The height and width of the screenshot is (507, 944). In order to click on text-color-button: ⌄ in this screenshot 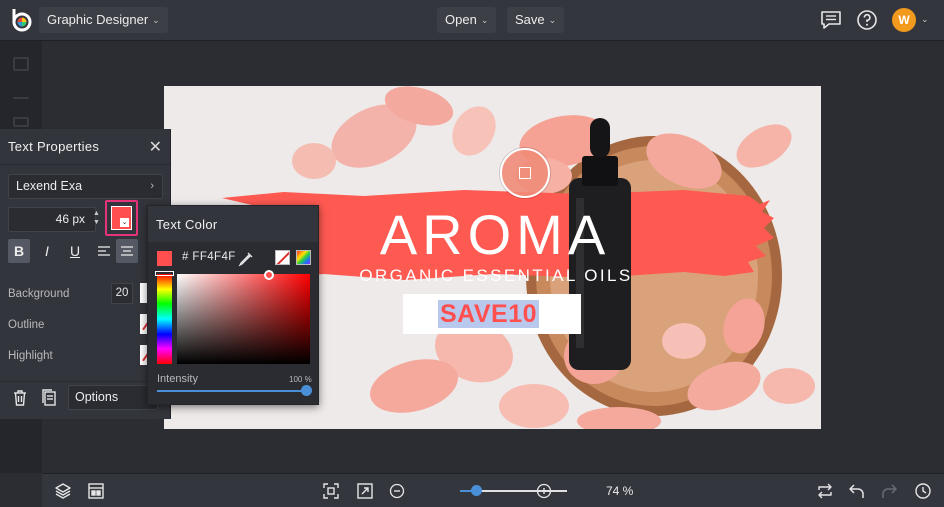, I will do `click(121, 218)`.